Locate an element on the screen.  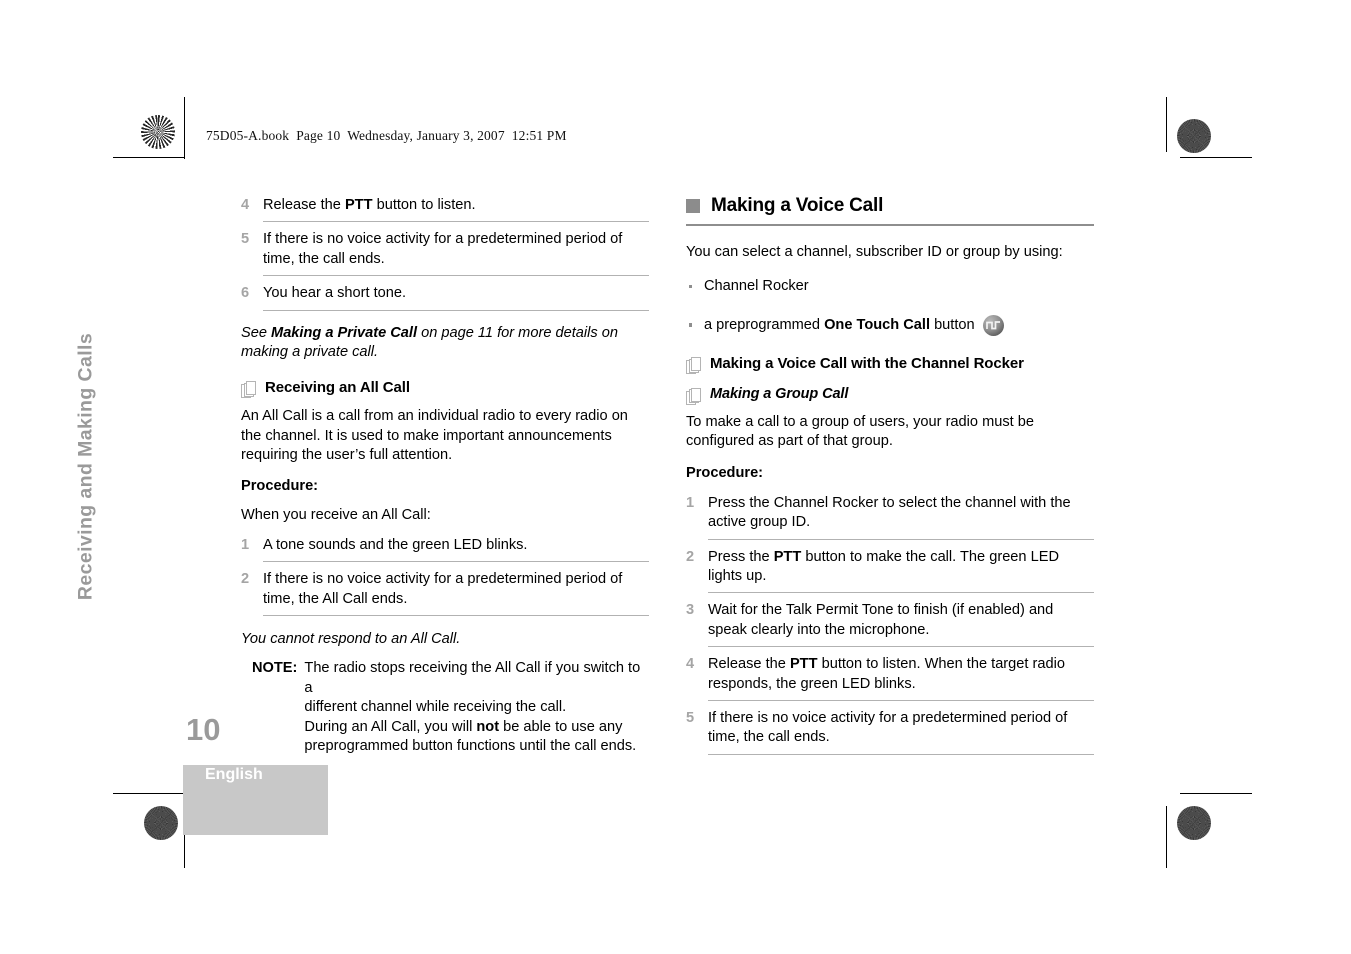
note-label: NOTE: is located at coordinates (275, 668).